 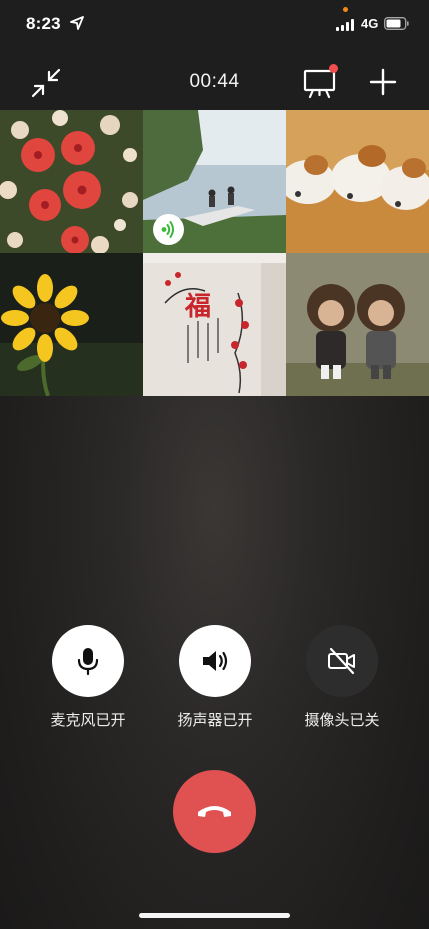 What do you see at coordinates (383, 82) in the screenshot?
I see `add-participant-icon` at bounding box center [383, 82].